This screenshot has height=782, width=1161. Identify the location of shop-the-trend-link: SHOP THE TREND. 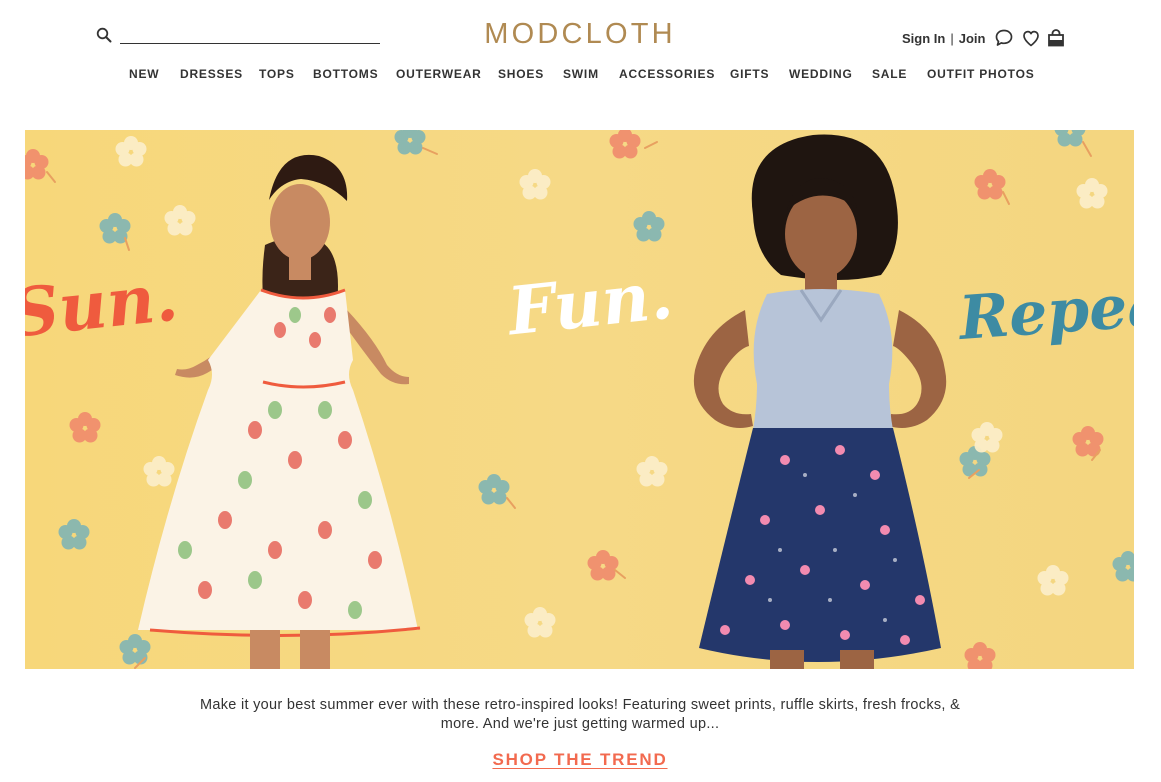
(580, 760).